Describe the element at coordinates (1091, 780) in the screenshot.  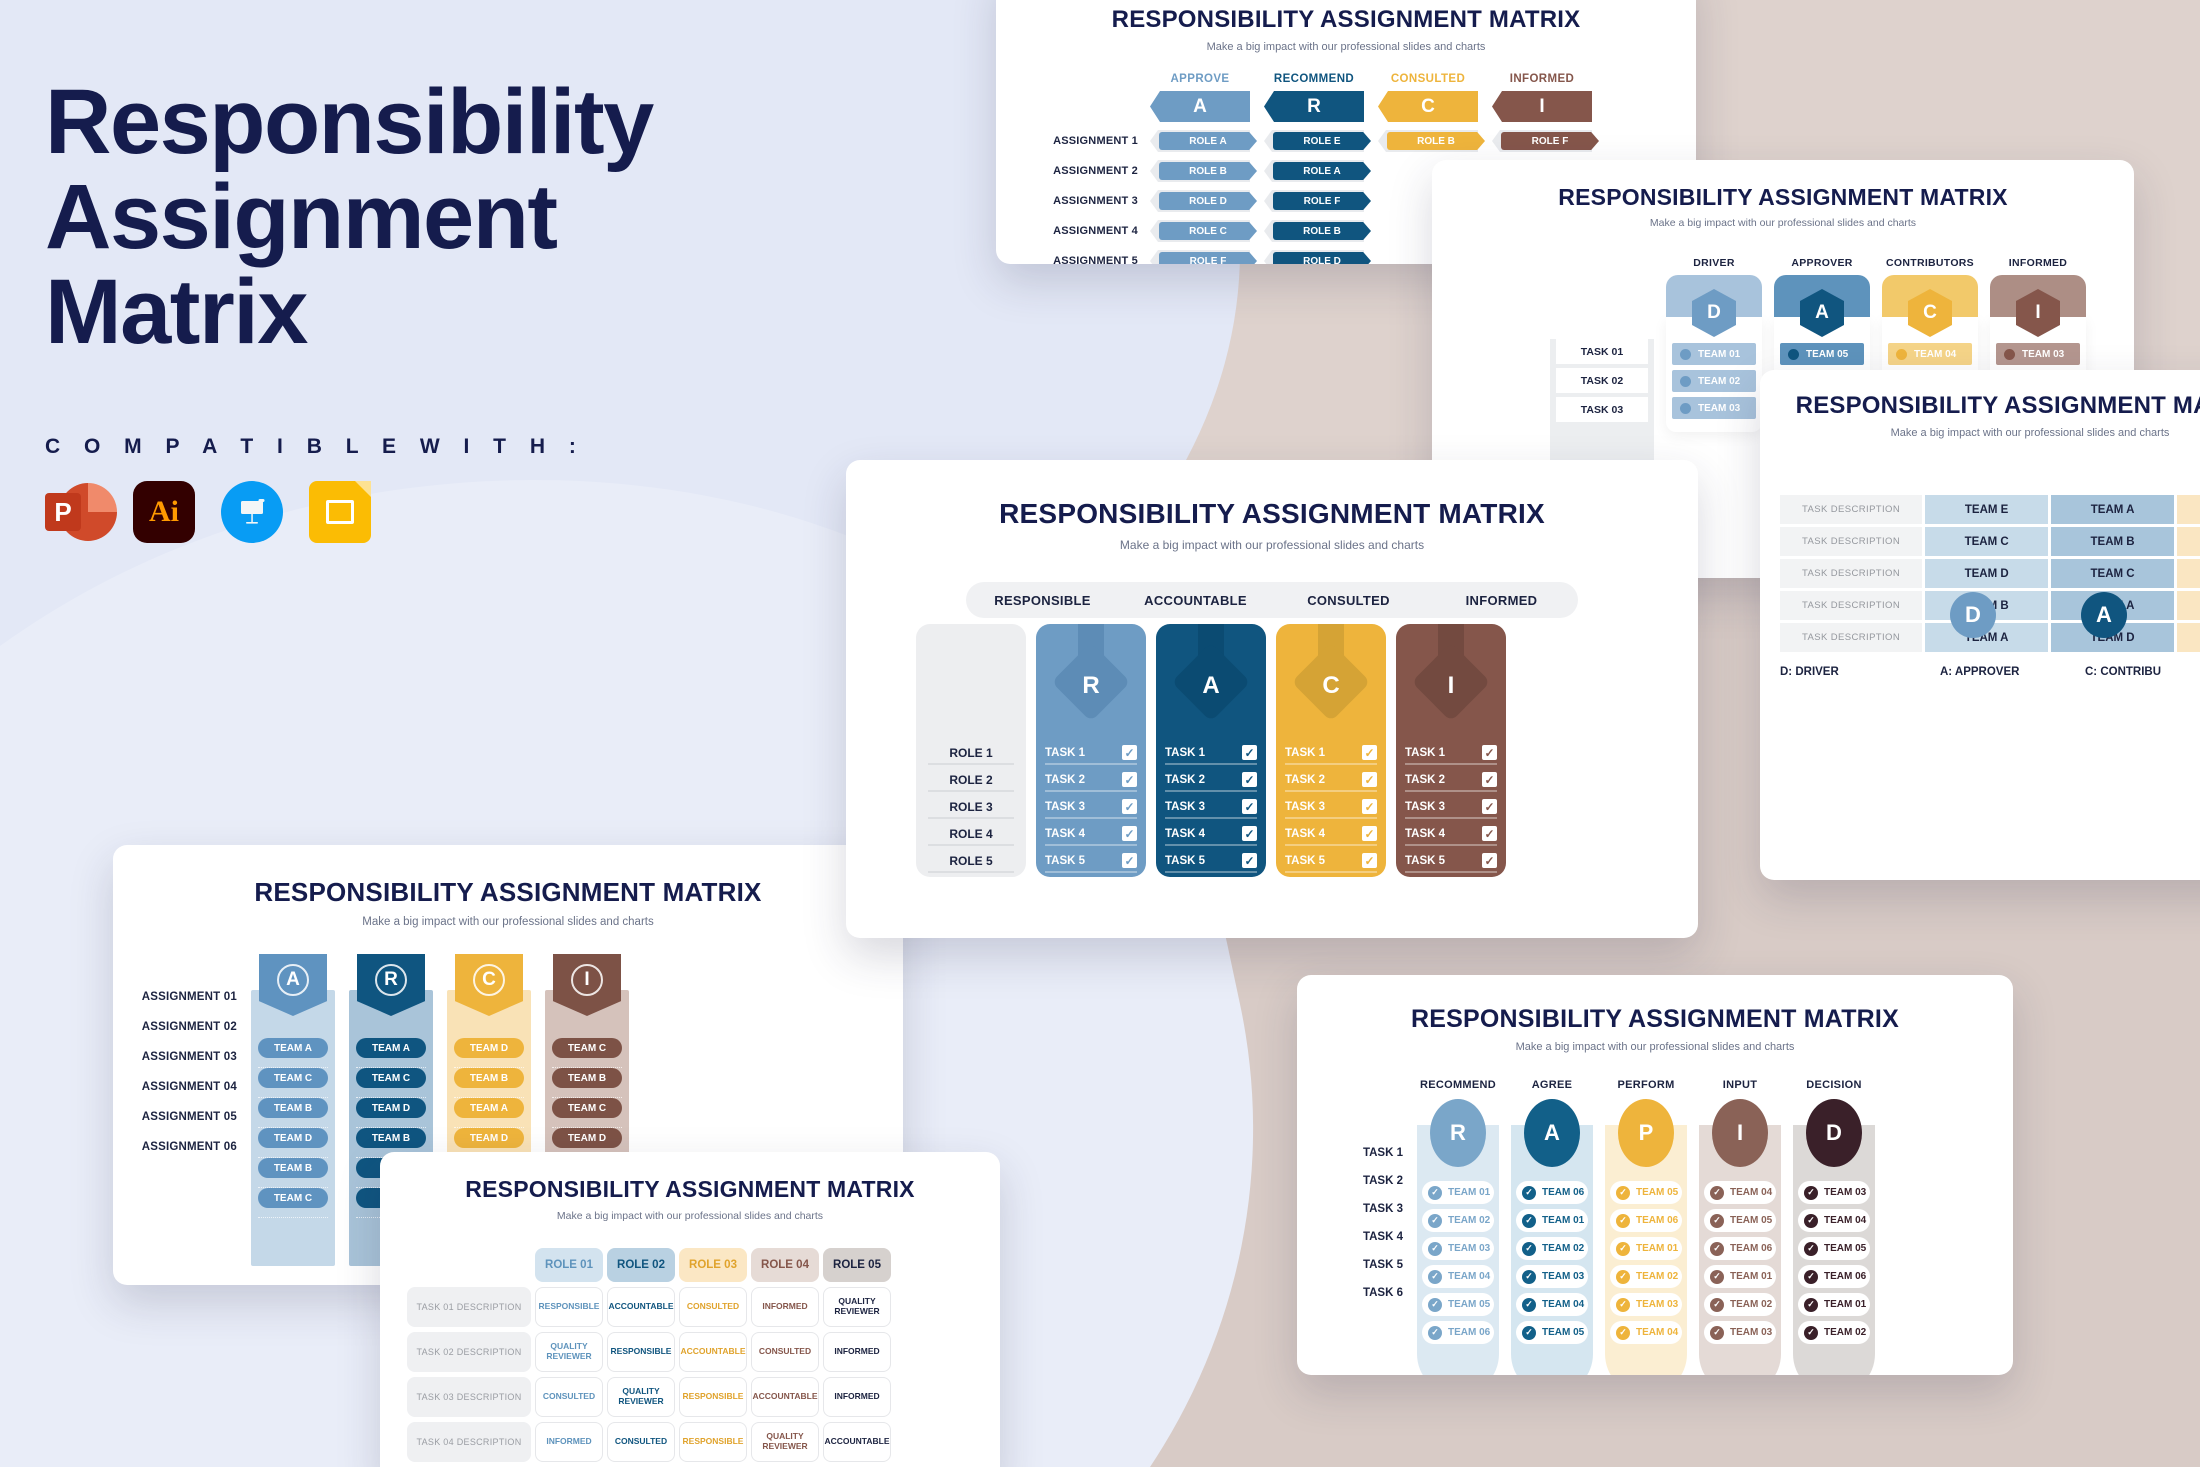
I see `card3-task-cell: TASK 2 ✓` at that location.